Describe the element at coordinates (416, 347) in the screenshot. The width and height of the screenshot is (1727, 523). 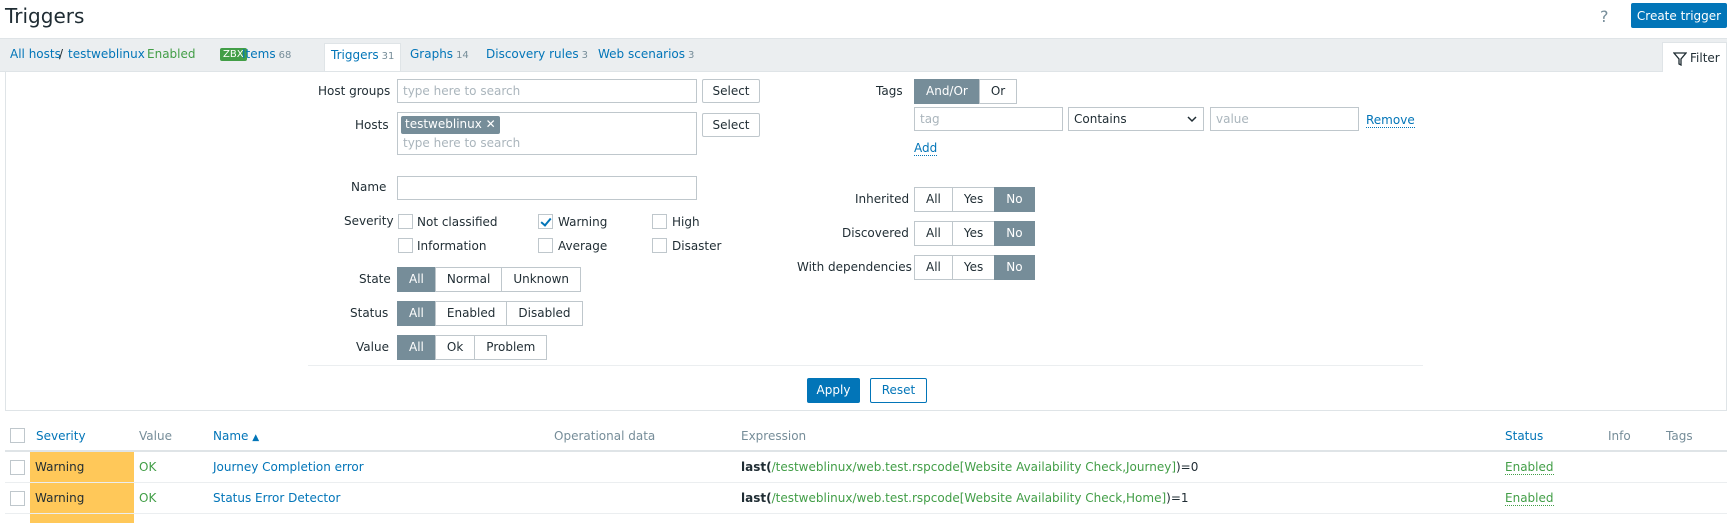
I see `value-all: All` at that location.